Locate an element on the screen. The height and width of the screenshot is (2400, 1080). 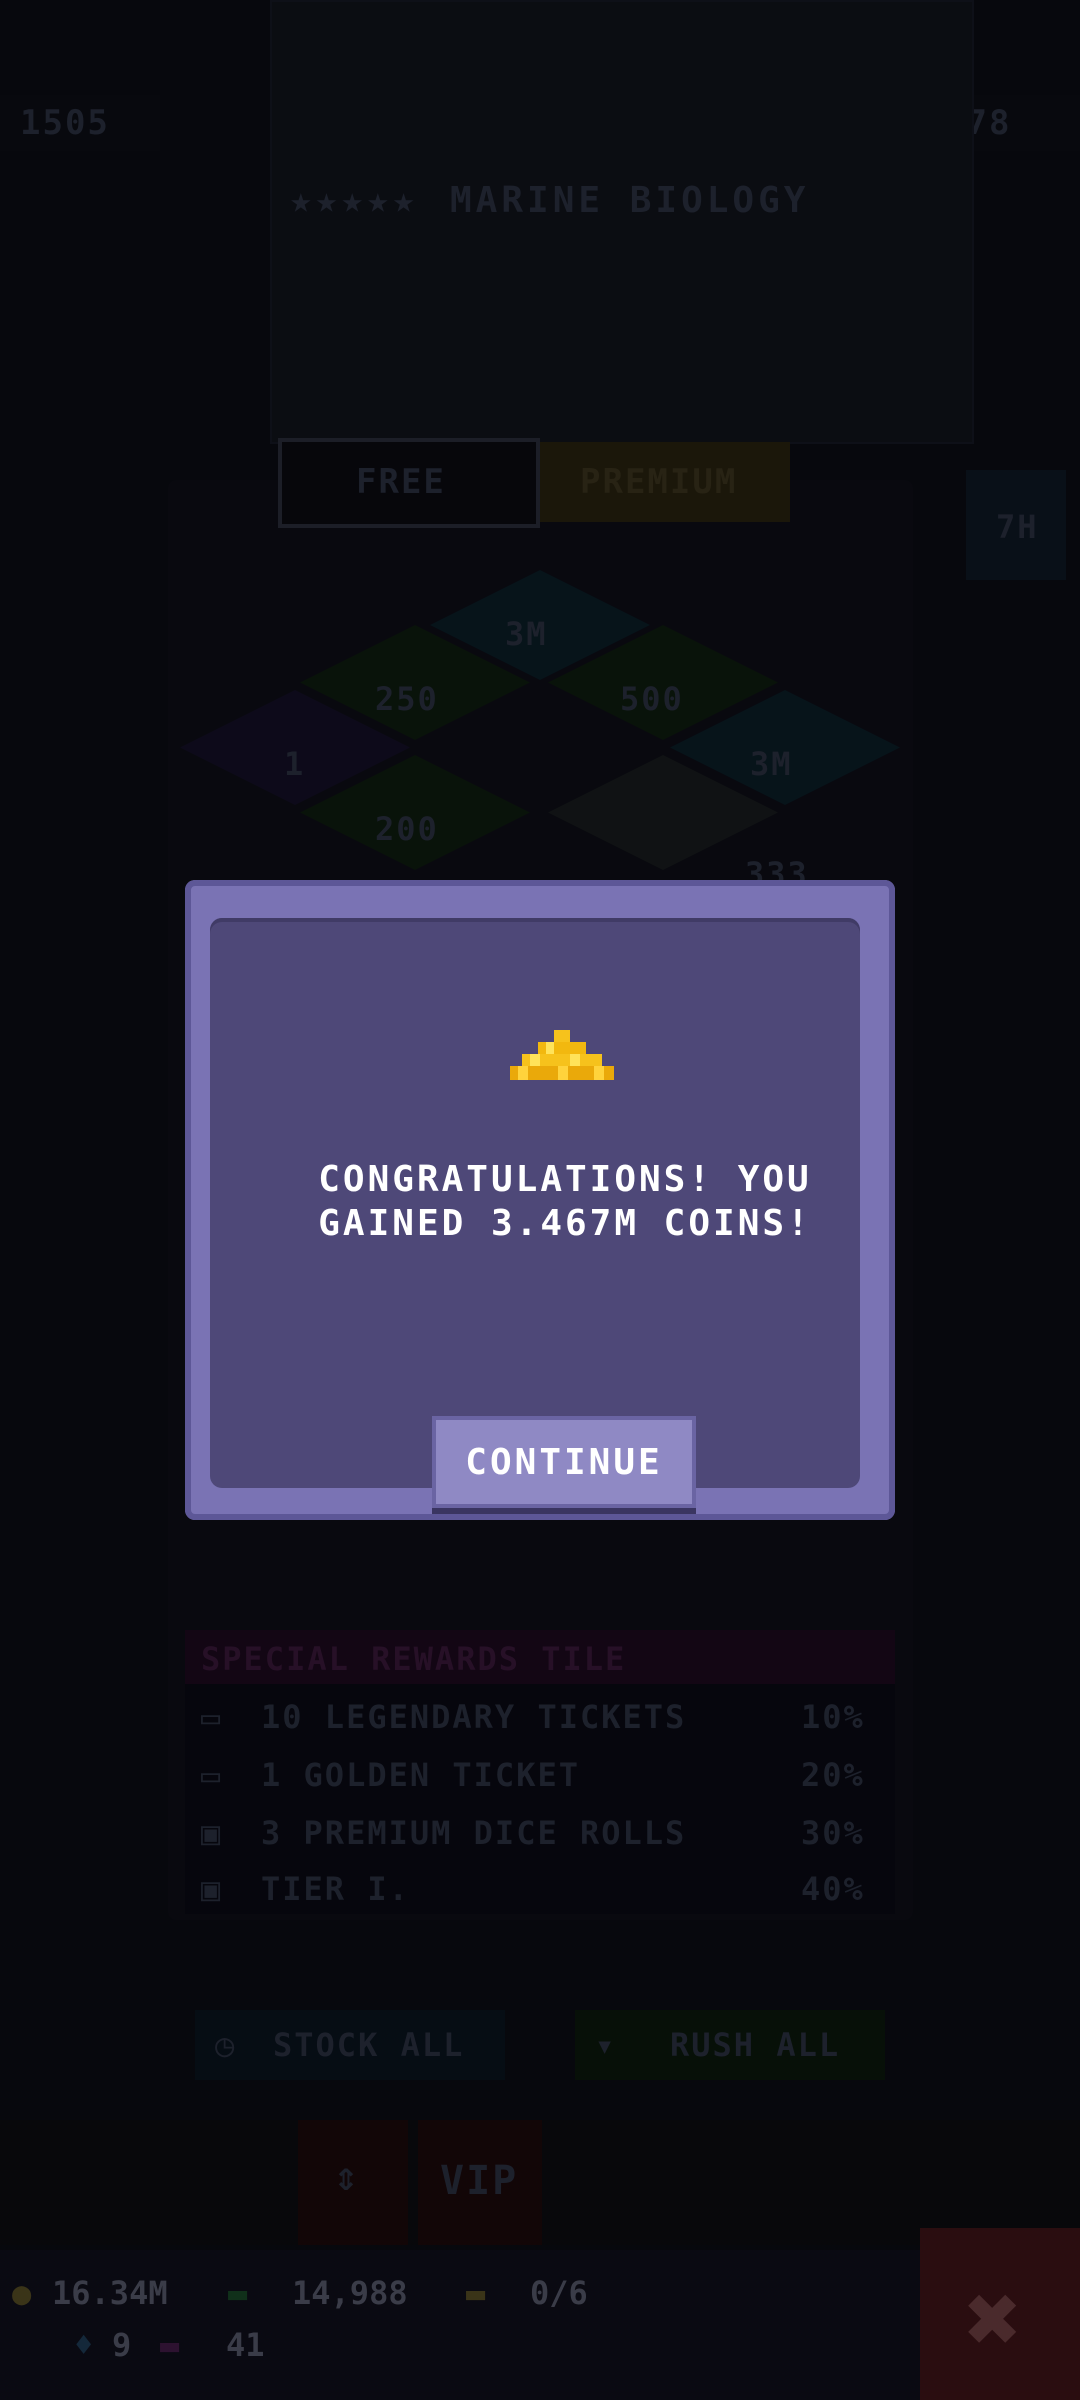
continue-button: CONTINUE is located at coordinates (564, 1462).